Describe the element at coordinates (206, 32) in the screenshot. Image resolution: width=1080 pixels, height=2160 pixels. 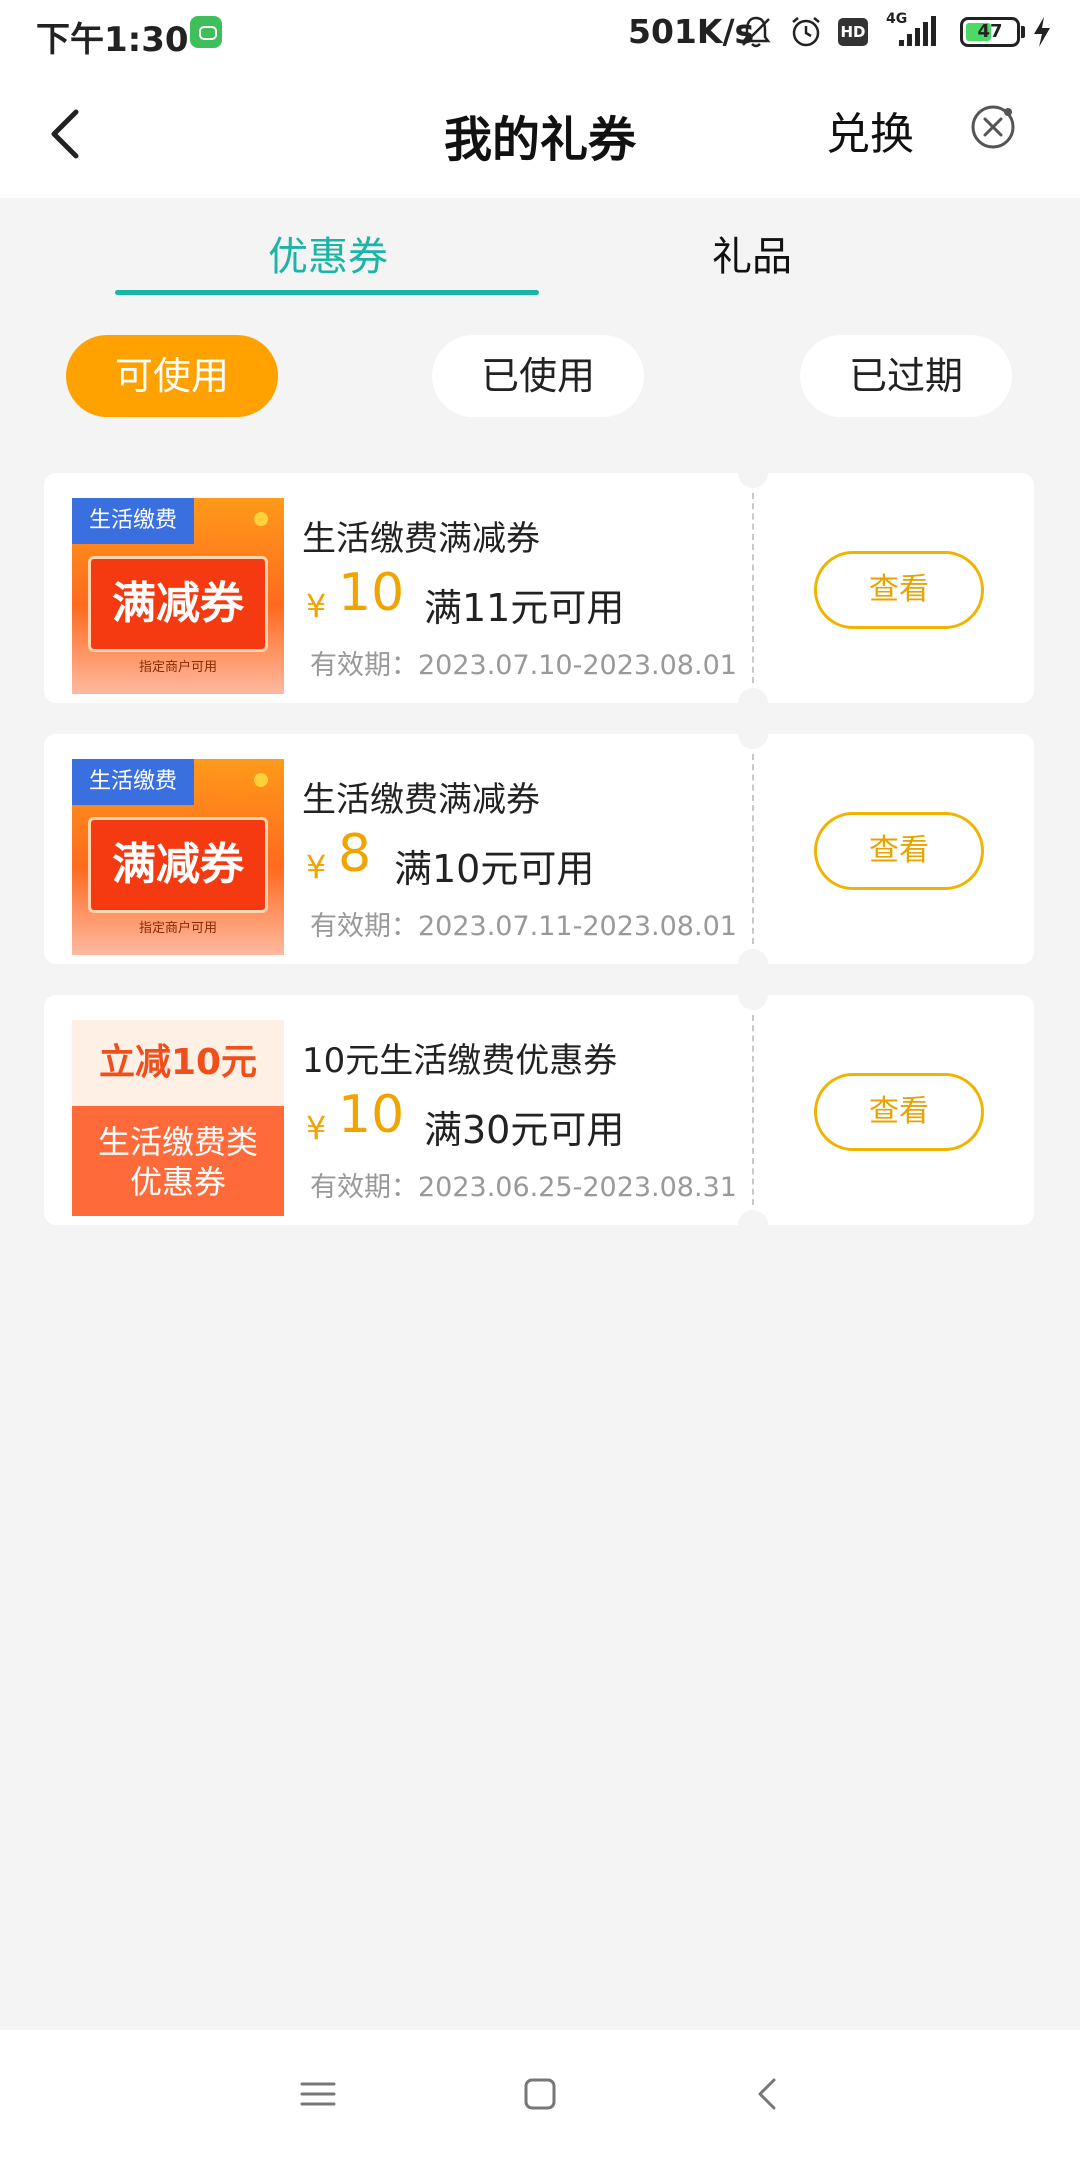
I see `app-notification-icon` at that location.